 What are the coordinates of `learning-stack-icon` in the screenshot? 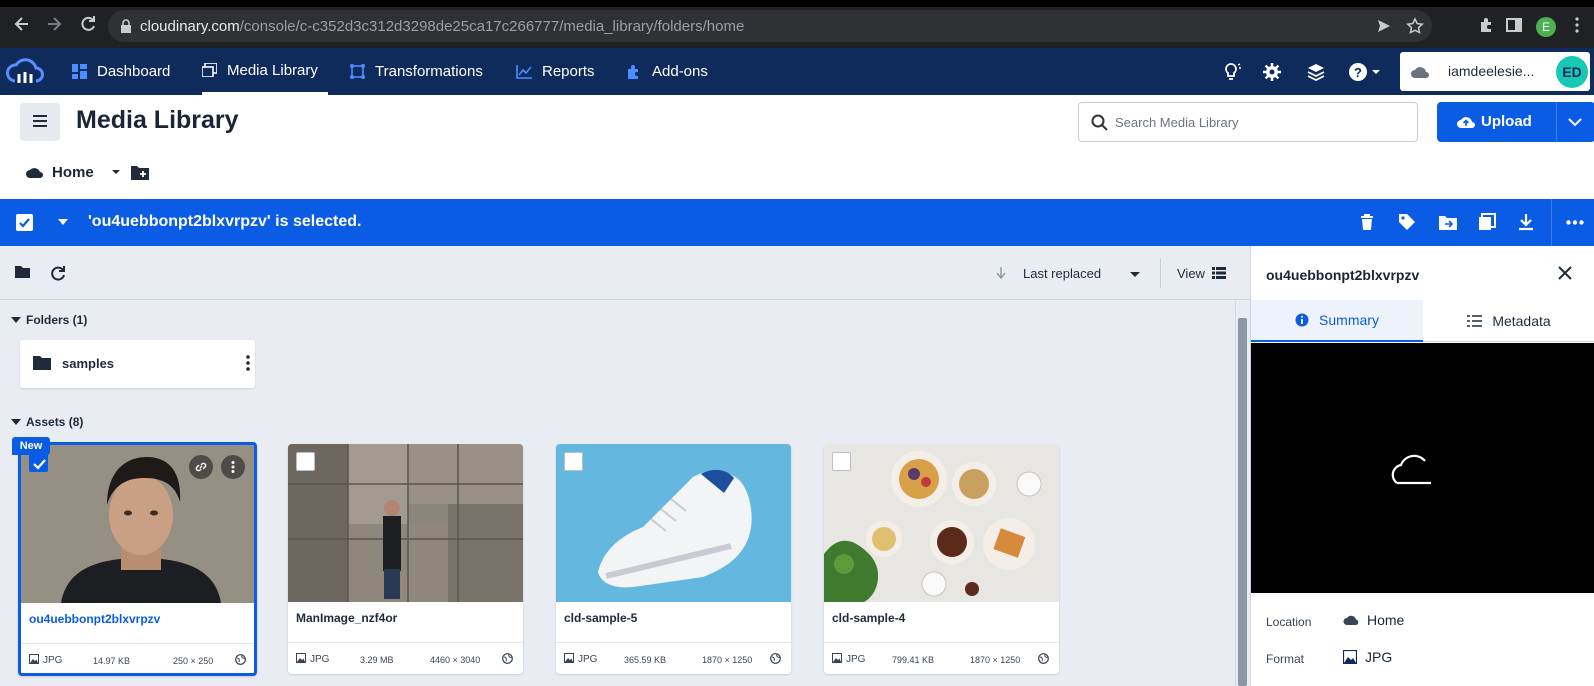 It's located at (1316, 72).